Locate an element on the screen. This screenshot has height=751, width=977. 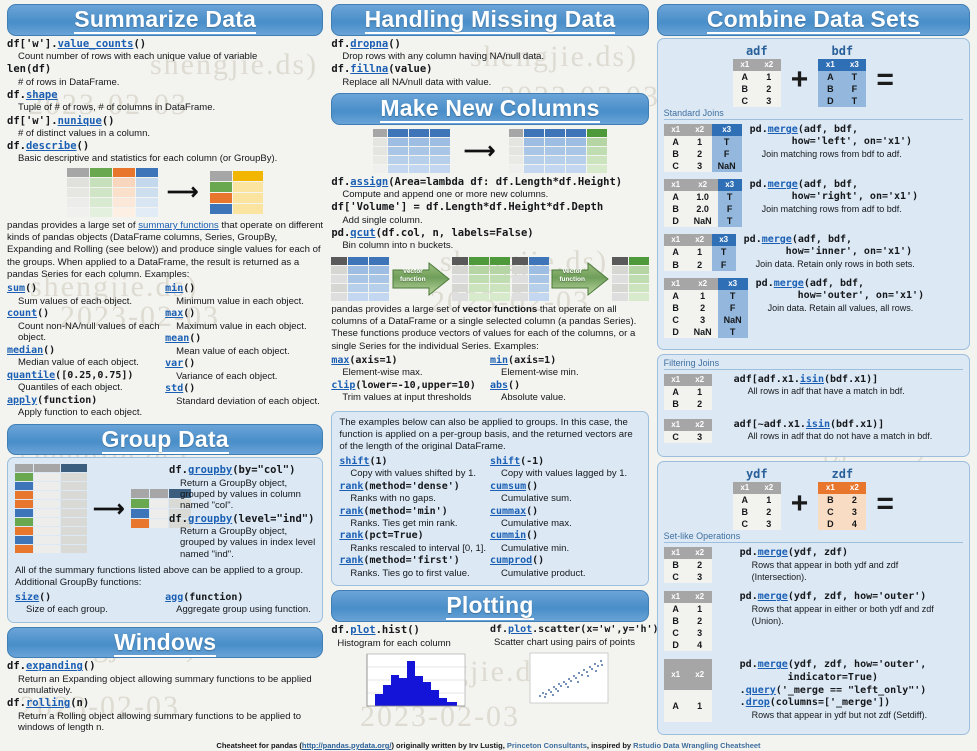
code-line: pd.qcut(df.col, n, labels=False) is located at coordinates (489, 233).